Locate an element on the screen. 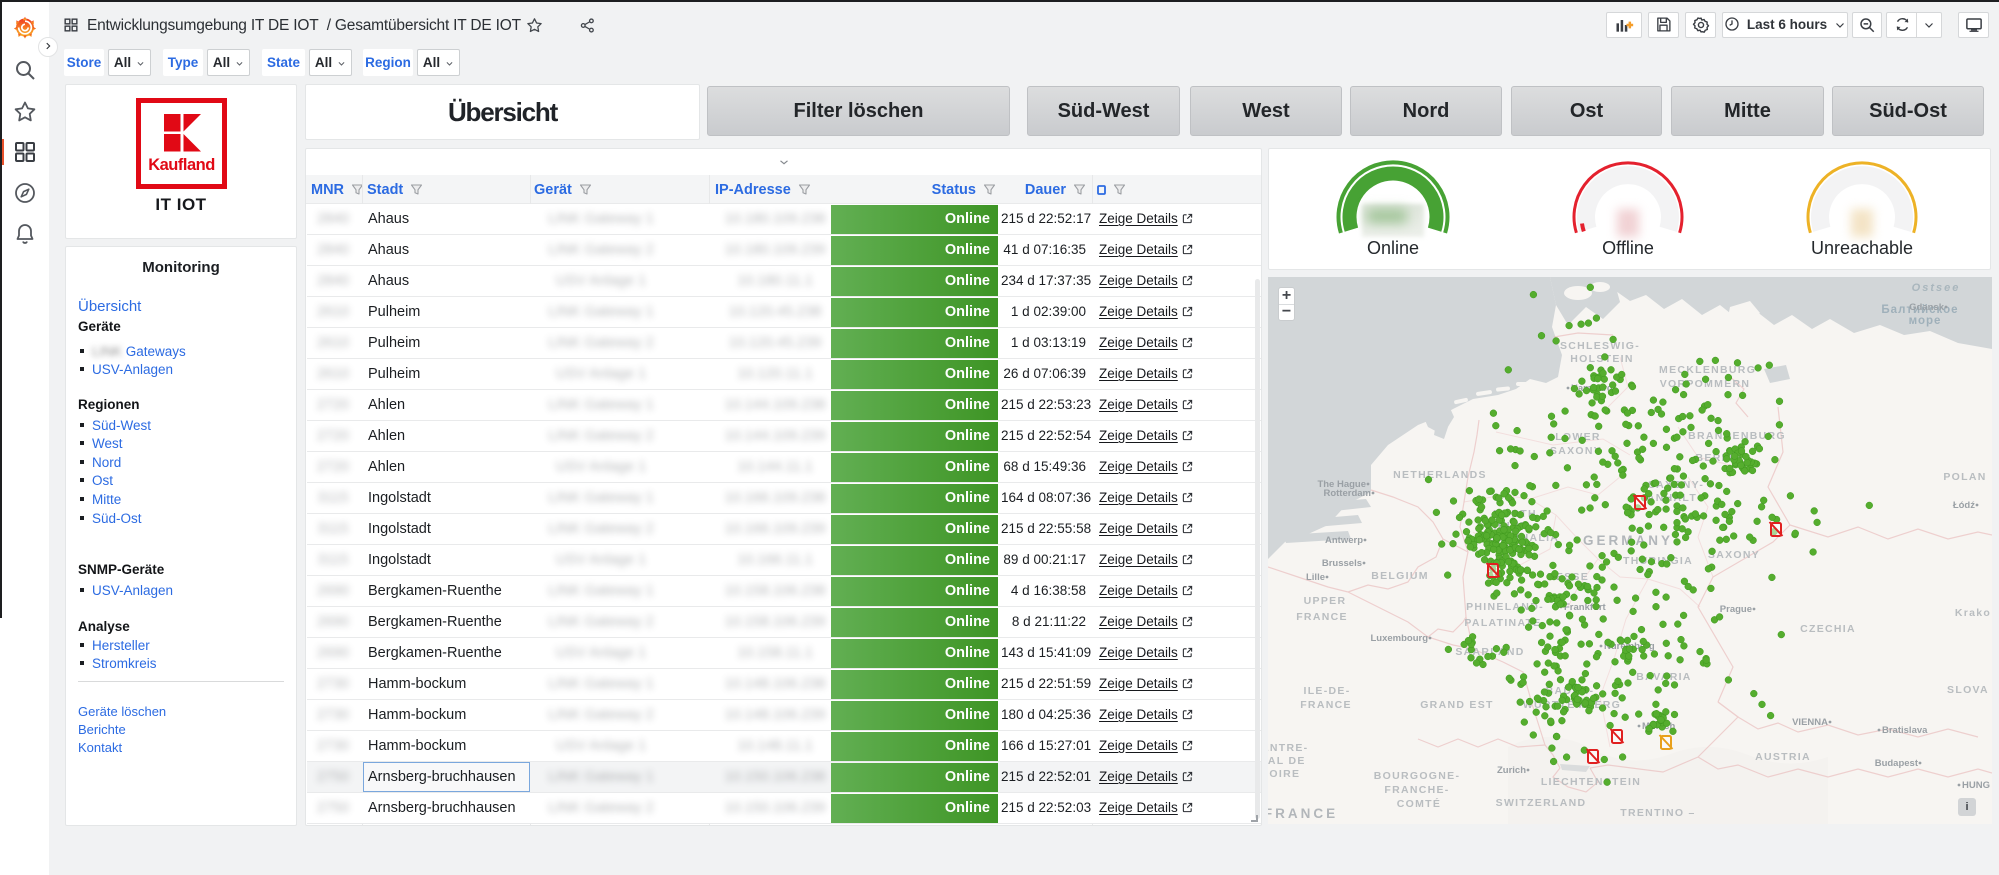 The height and width of the screenshot is (875, 1999). svg-text: Łódź is located at coordinates (1964, 505).